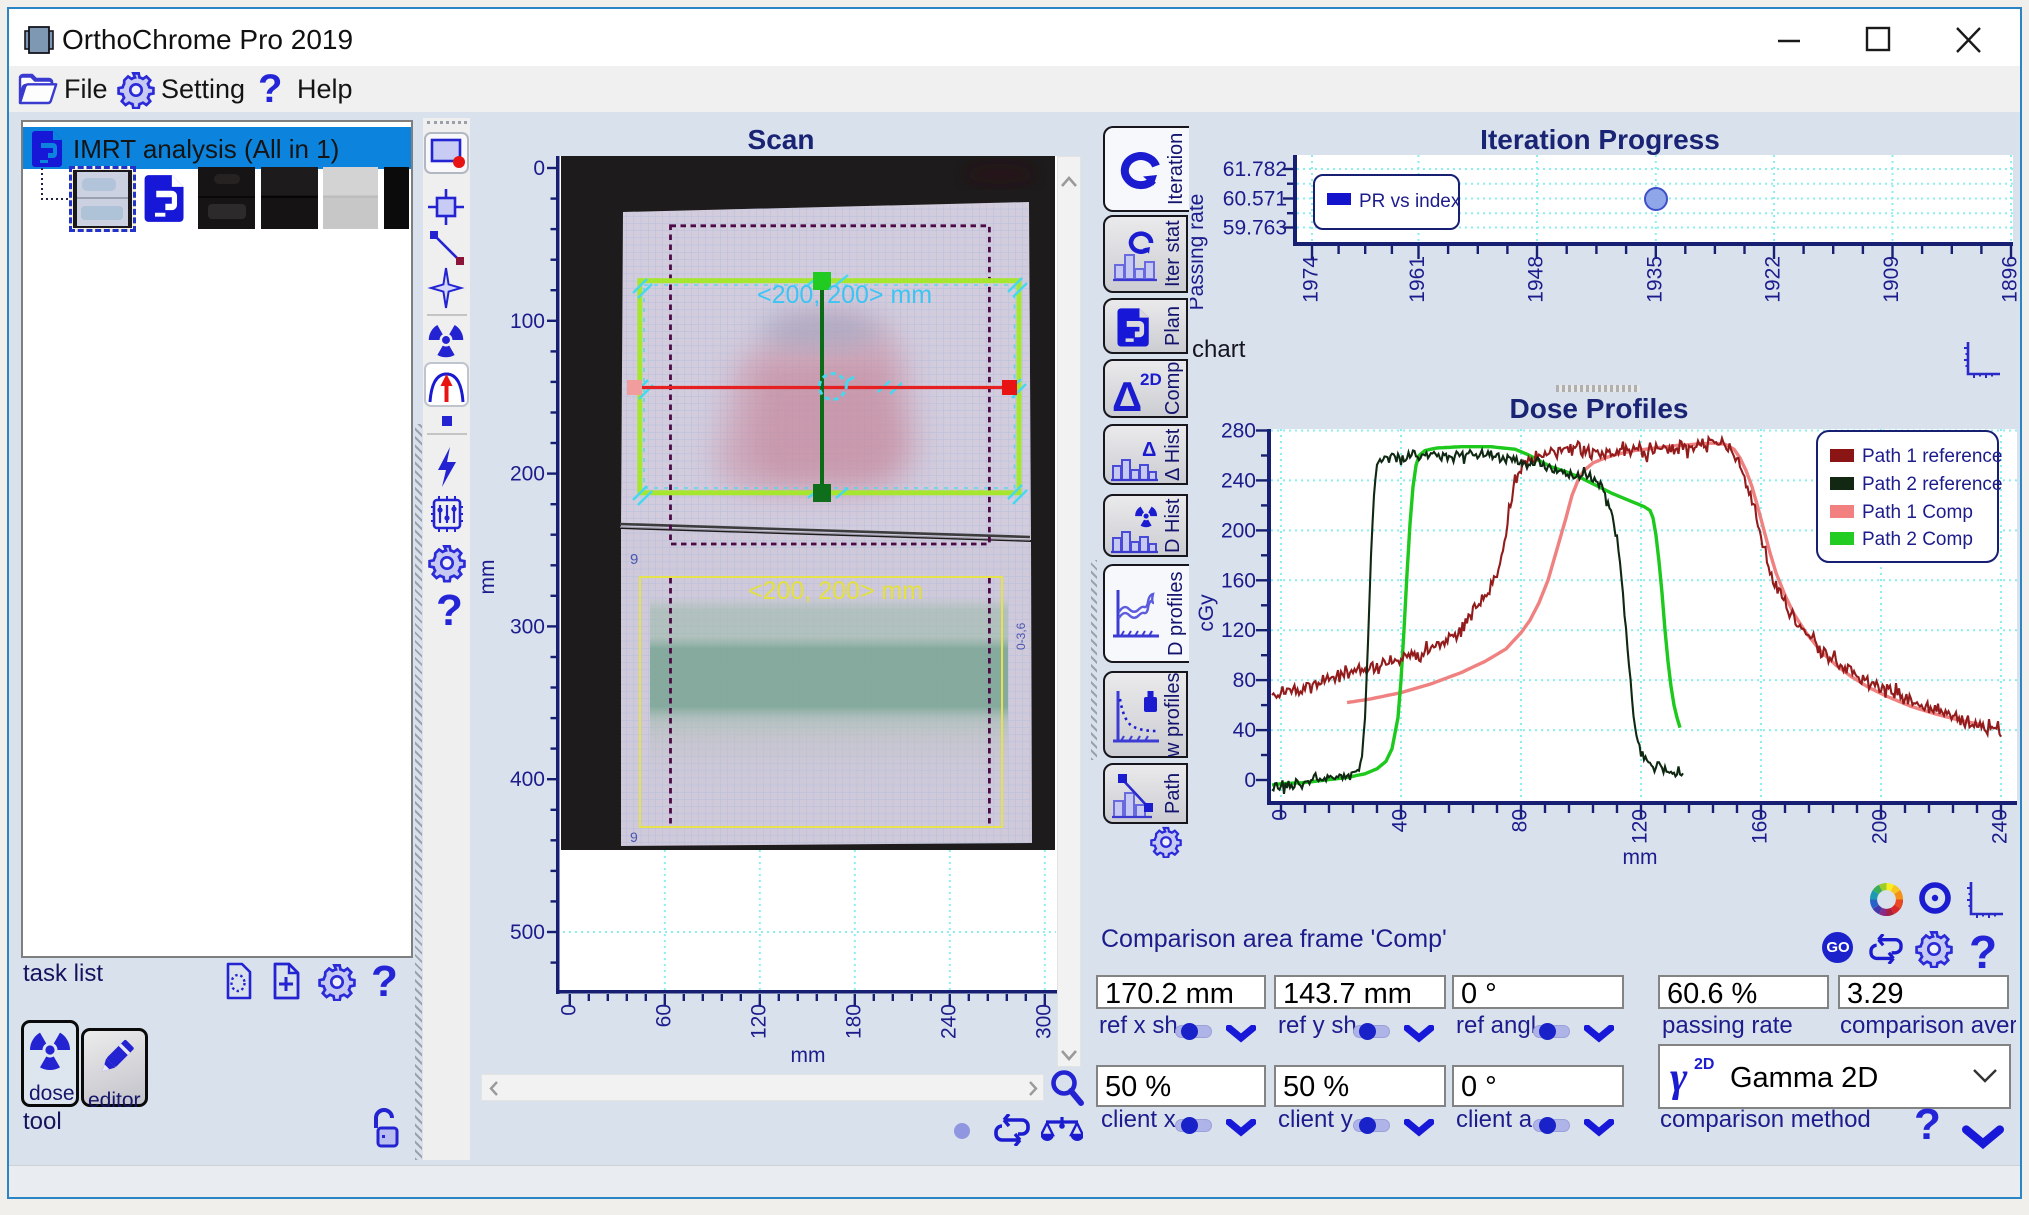 The image size is (2029, 1215). What do you see at coordinates (1311, 279) in the screenshot?
I see `svg-text: 1974` at bounding box center [1311, 279].